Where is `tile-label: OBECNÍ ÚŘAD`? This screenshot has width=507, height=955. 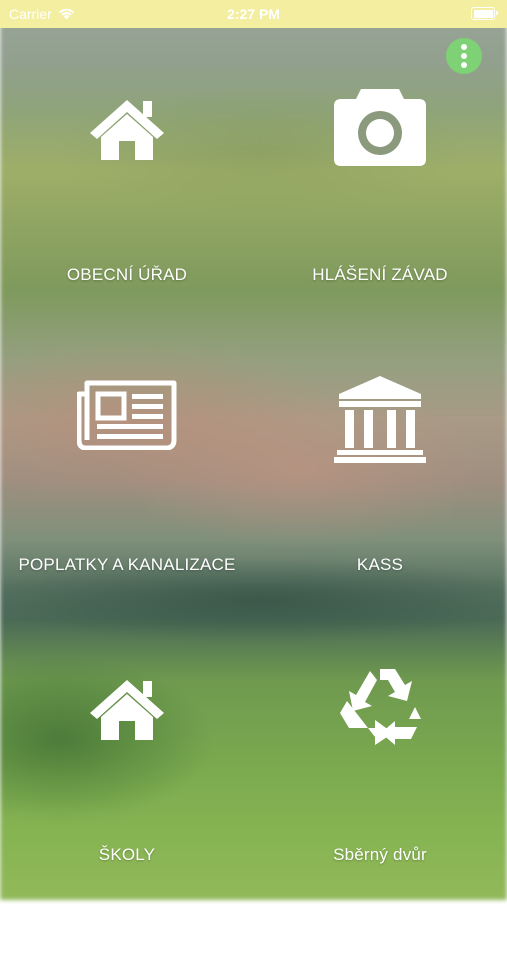 tile-label: OBECNÍ ÚŘAD is located at coordinates (127, 274).